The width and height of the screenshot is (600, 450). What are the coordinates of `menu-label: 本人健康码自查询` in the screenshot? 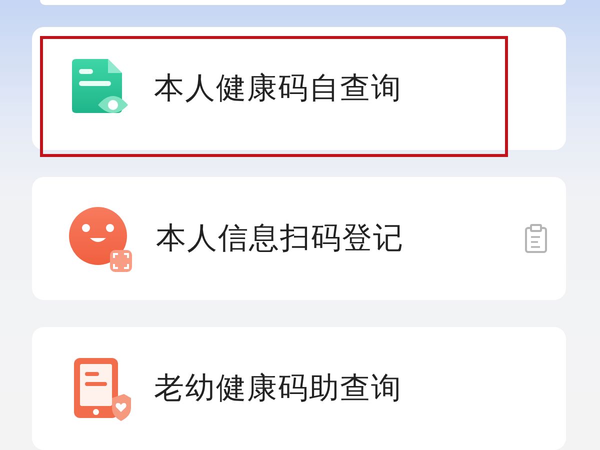 It's located at (278, 89).